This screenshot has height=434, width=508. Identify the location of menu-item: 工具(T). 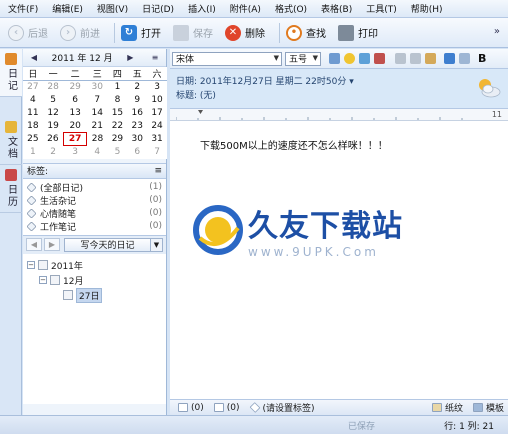
(381, 8).